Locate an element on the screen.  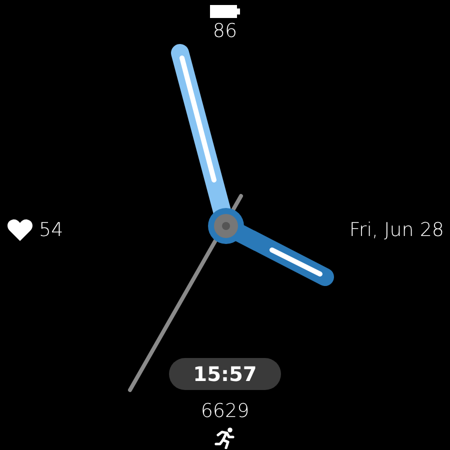
heart-icon is located at coordinates (20, 230).